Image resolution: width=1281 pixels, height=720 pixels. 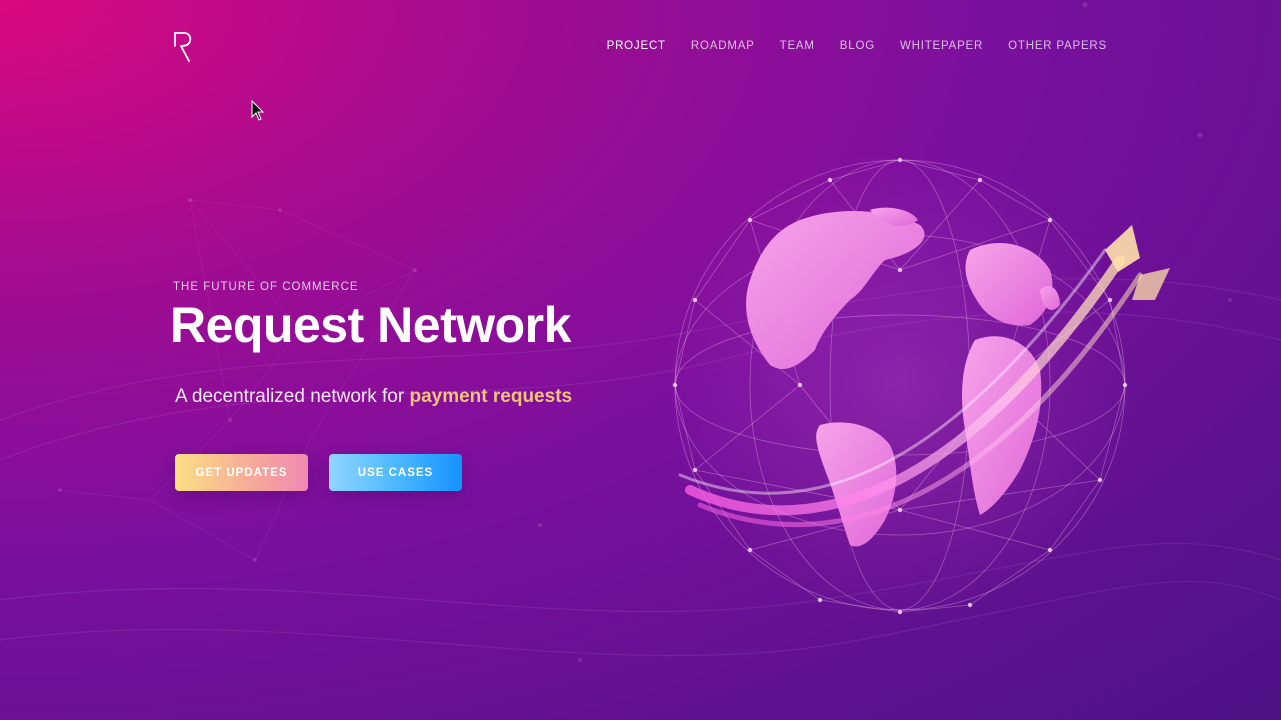 What do you see at coordinates (1057, 46) in the screenshot?
I see `nav-item-other-papers: OTHER PAPERS` at bounding box center [1057, 46].